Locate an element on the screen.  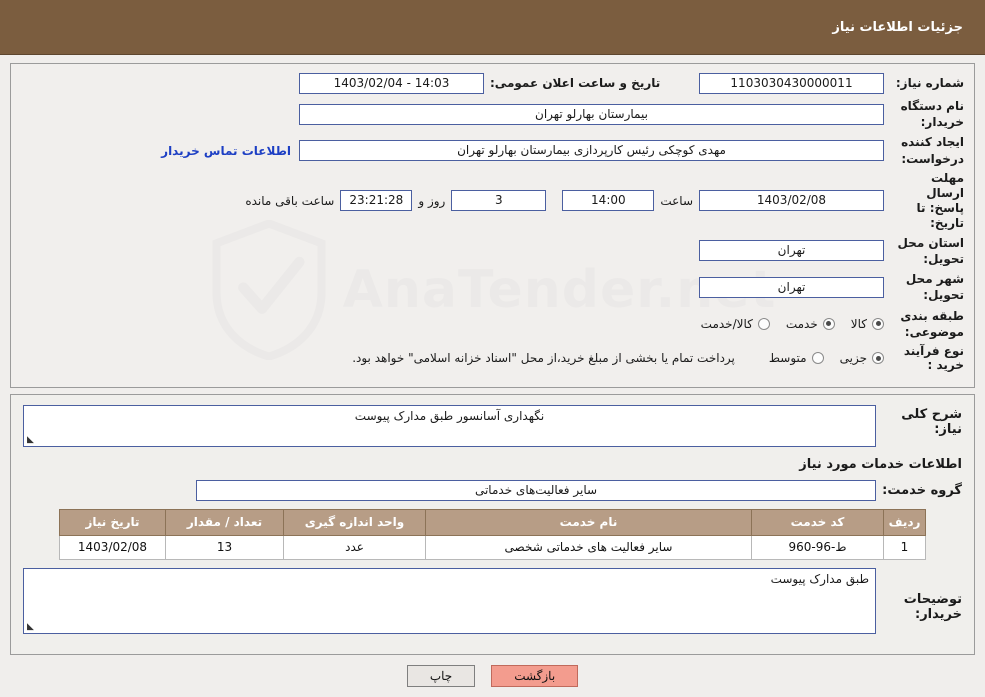
city-label: شهر محل تحویل: is located at coordinates (934, 287).